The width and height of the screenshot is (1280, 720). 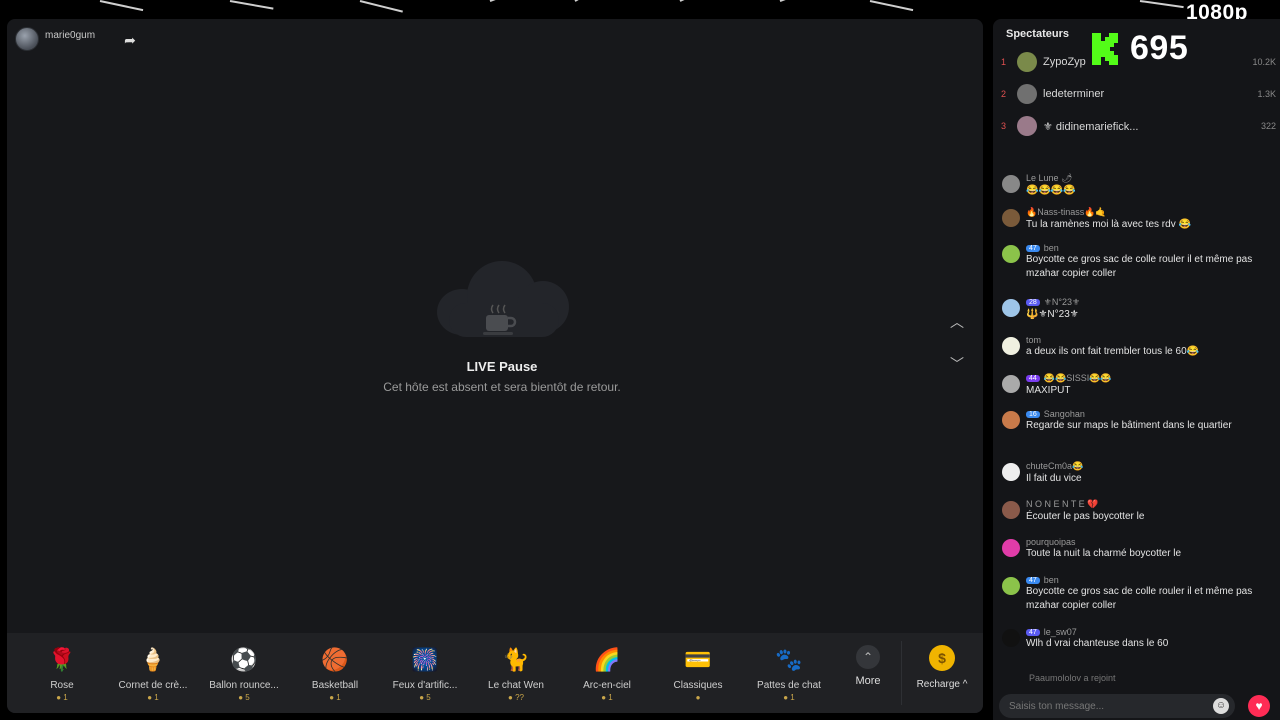 What do you see at coordinates (1052, 314) in the screenshot?
I see `chat-text: 🔱⚜N°23⚜` at bounding box center [1052, 314].